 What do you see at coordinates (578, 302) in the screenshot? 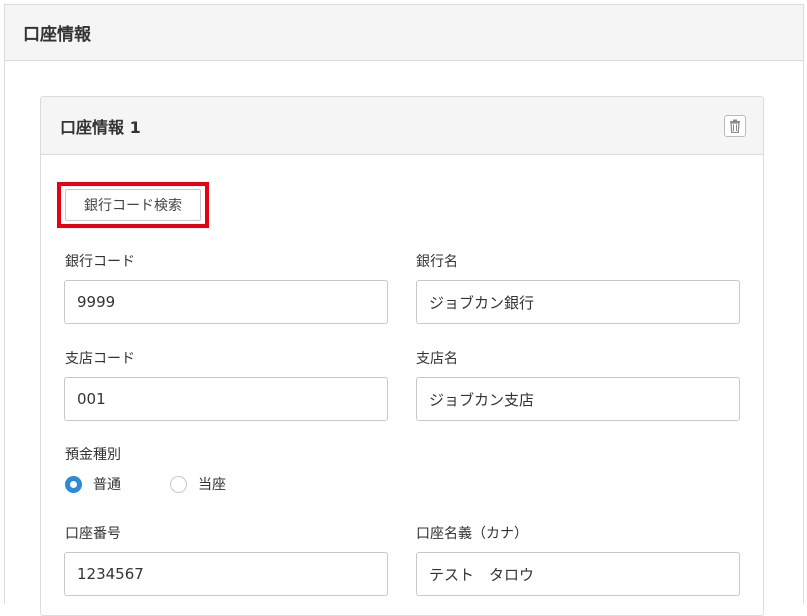
I see `bank-name-field` at bounding box center [578, 302].